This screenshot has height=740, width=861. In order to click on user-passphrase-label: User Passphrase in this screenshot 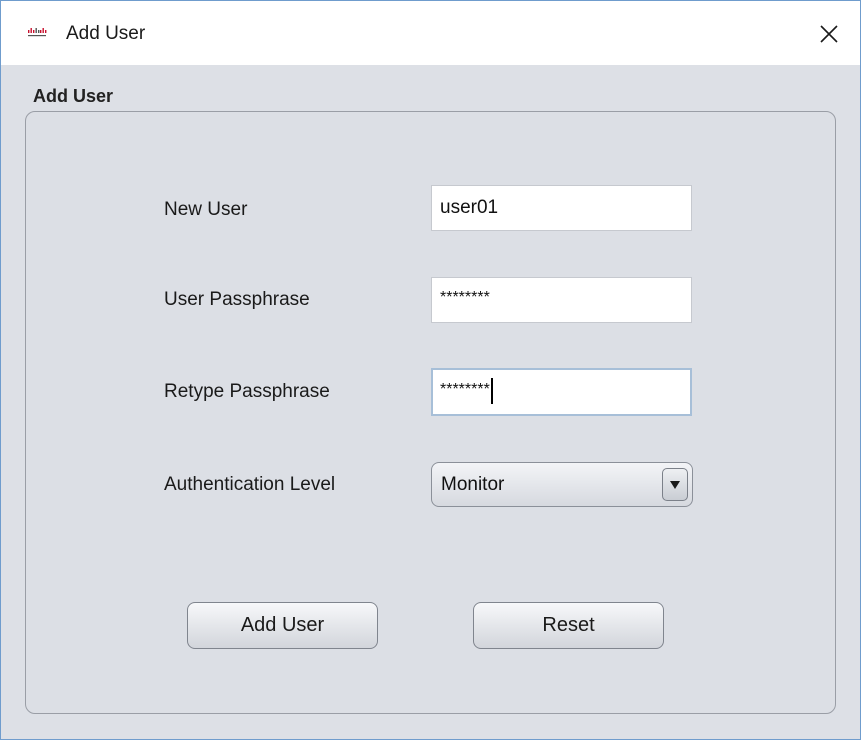, I will do `click(237, 299)`.